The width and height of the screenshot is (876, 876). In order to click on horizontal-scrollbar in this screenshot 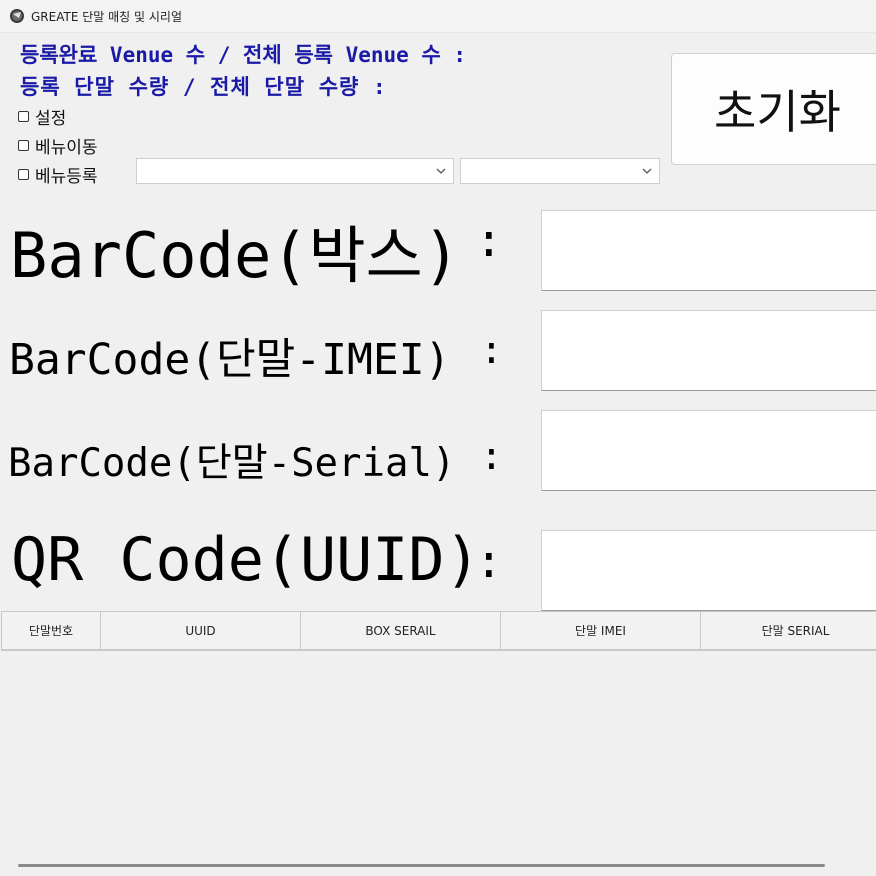, I will do `click(421, 865)`.